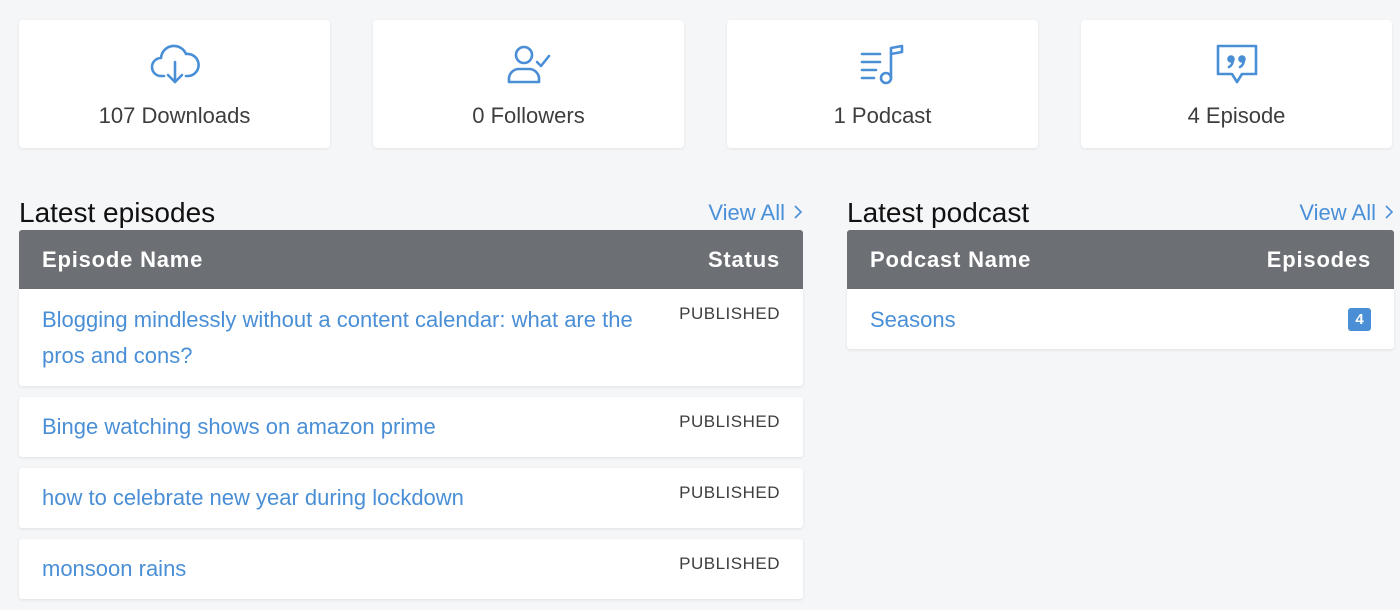 This screenshot has height=610, width=1400. Describe the element at coordinates (1120, 207) in the screenshot. I see `panel-header: Latest podcast View All` at that location.